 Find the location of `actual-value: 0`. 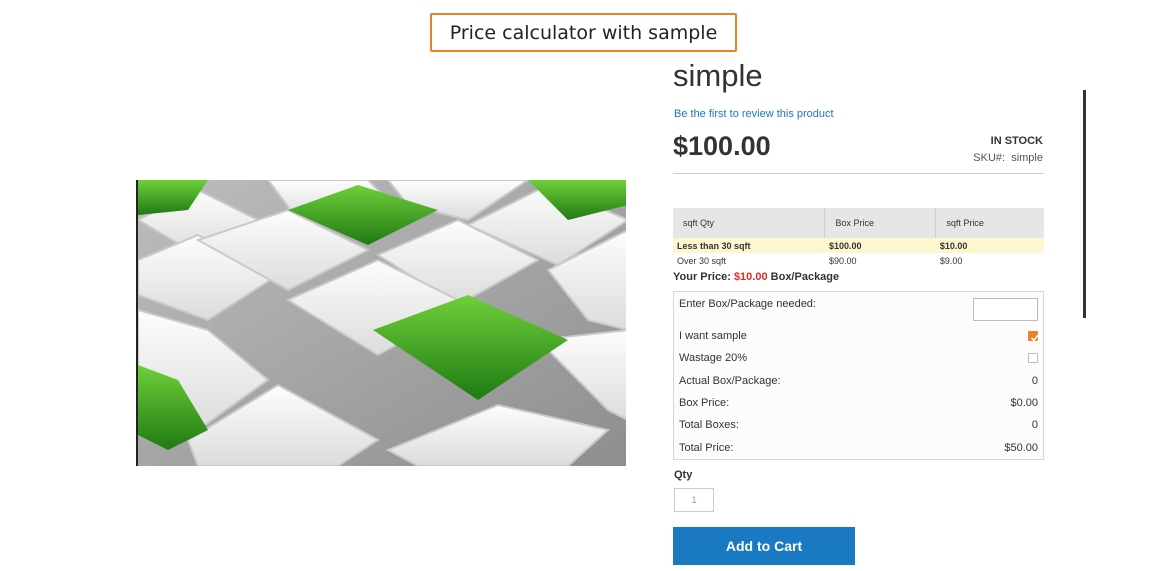

actual-value: 0 is located at coordinates (1034, 381).